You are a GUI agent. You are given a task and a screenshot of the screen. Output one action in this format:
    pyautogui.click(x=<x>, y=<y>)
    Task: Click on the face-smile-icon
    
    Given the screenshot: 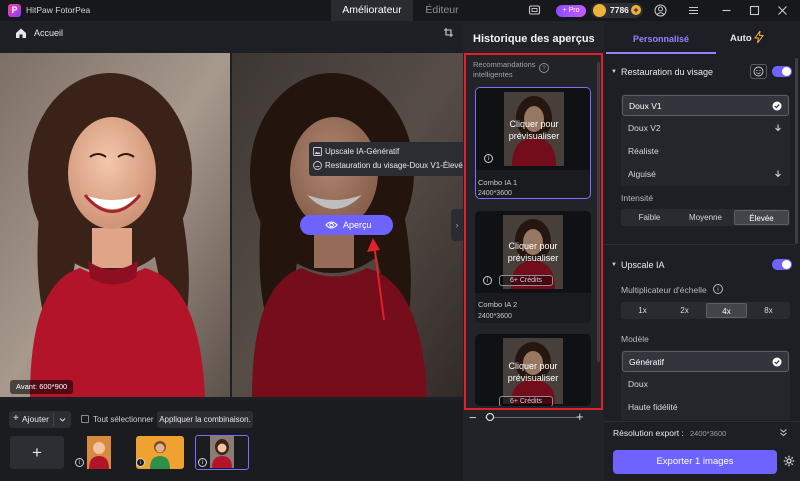 What is the action you would take?
    pyautogui.click(x=758, y=71)
    